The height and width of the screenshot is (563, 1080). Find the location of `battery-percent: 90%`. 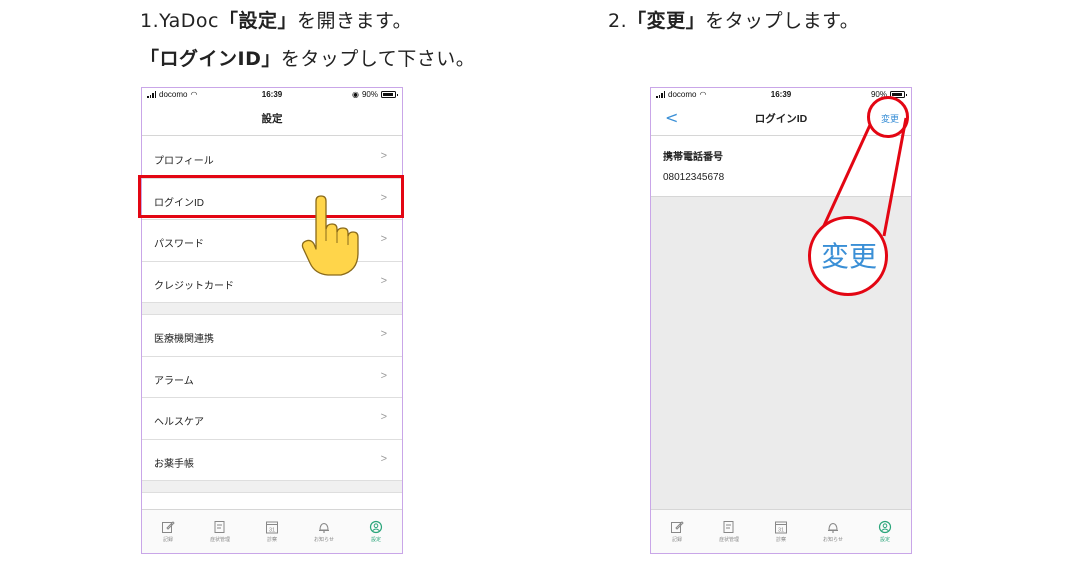

battery-percent: 90% is located at coordinates (369, 94).